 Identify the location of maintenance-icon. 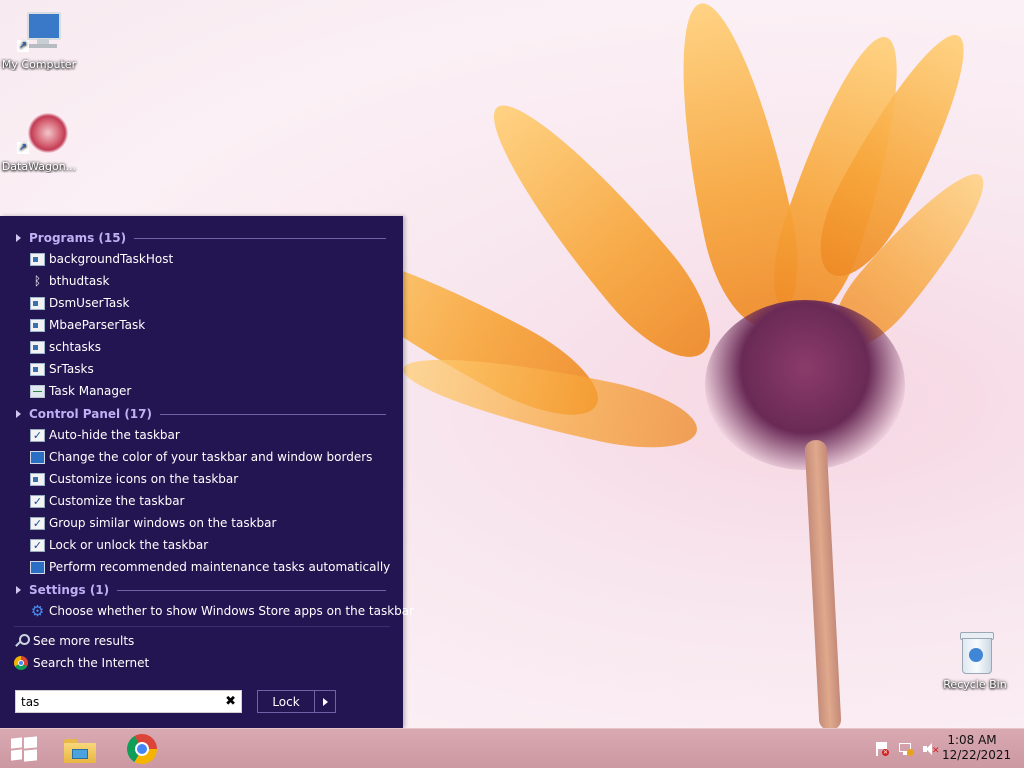
(37, 567).